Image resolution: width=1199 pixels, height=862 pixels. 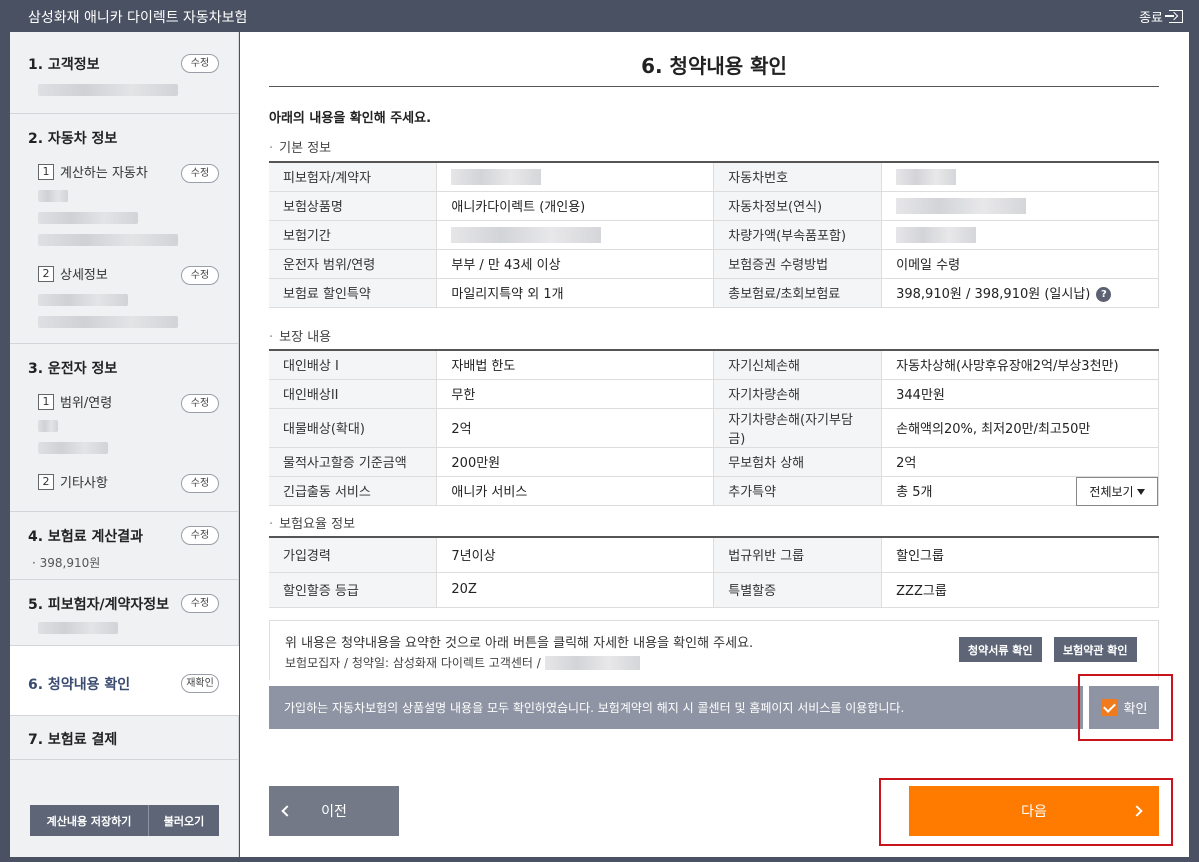 I want to click on cell-text: 긴급출동 서비스, so click(x=327, y=492).